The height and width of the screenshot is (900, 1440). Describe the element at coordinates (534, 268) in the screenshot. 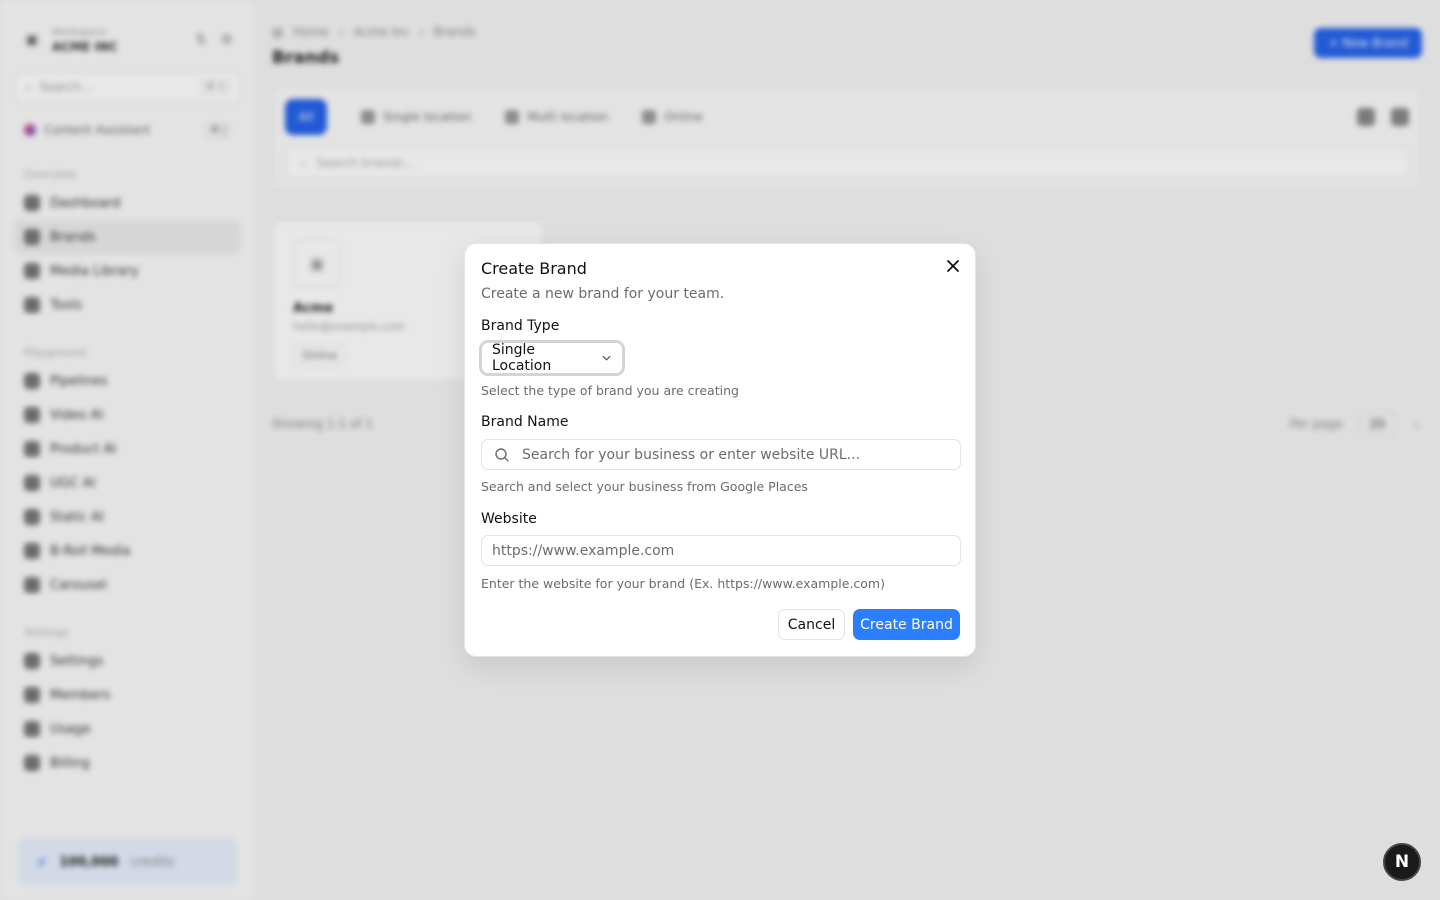

I see `dialog-title: Create Brand` at that location.